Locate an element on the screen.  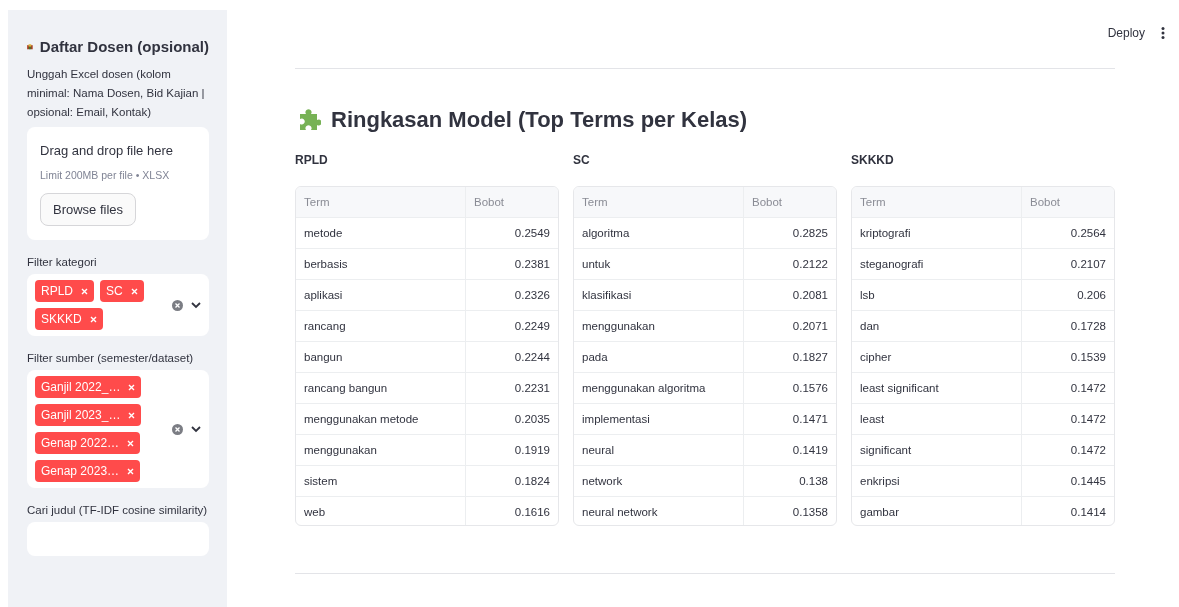
filter-label: Filter kategori is located at coordinates (62, 262).